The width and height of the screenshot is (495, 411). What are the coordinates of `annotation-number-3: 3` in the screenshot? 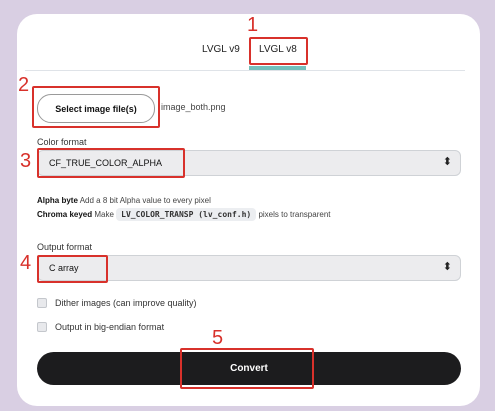 It's located at (26, 161).